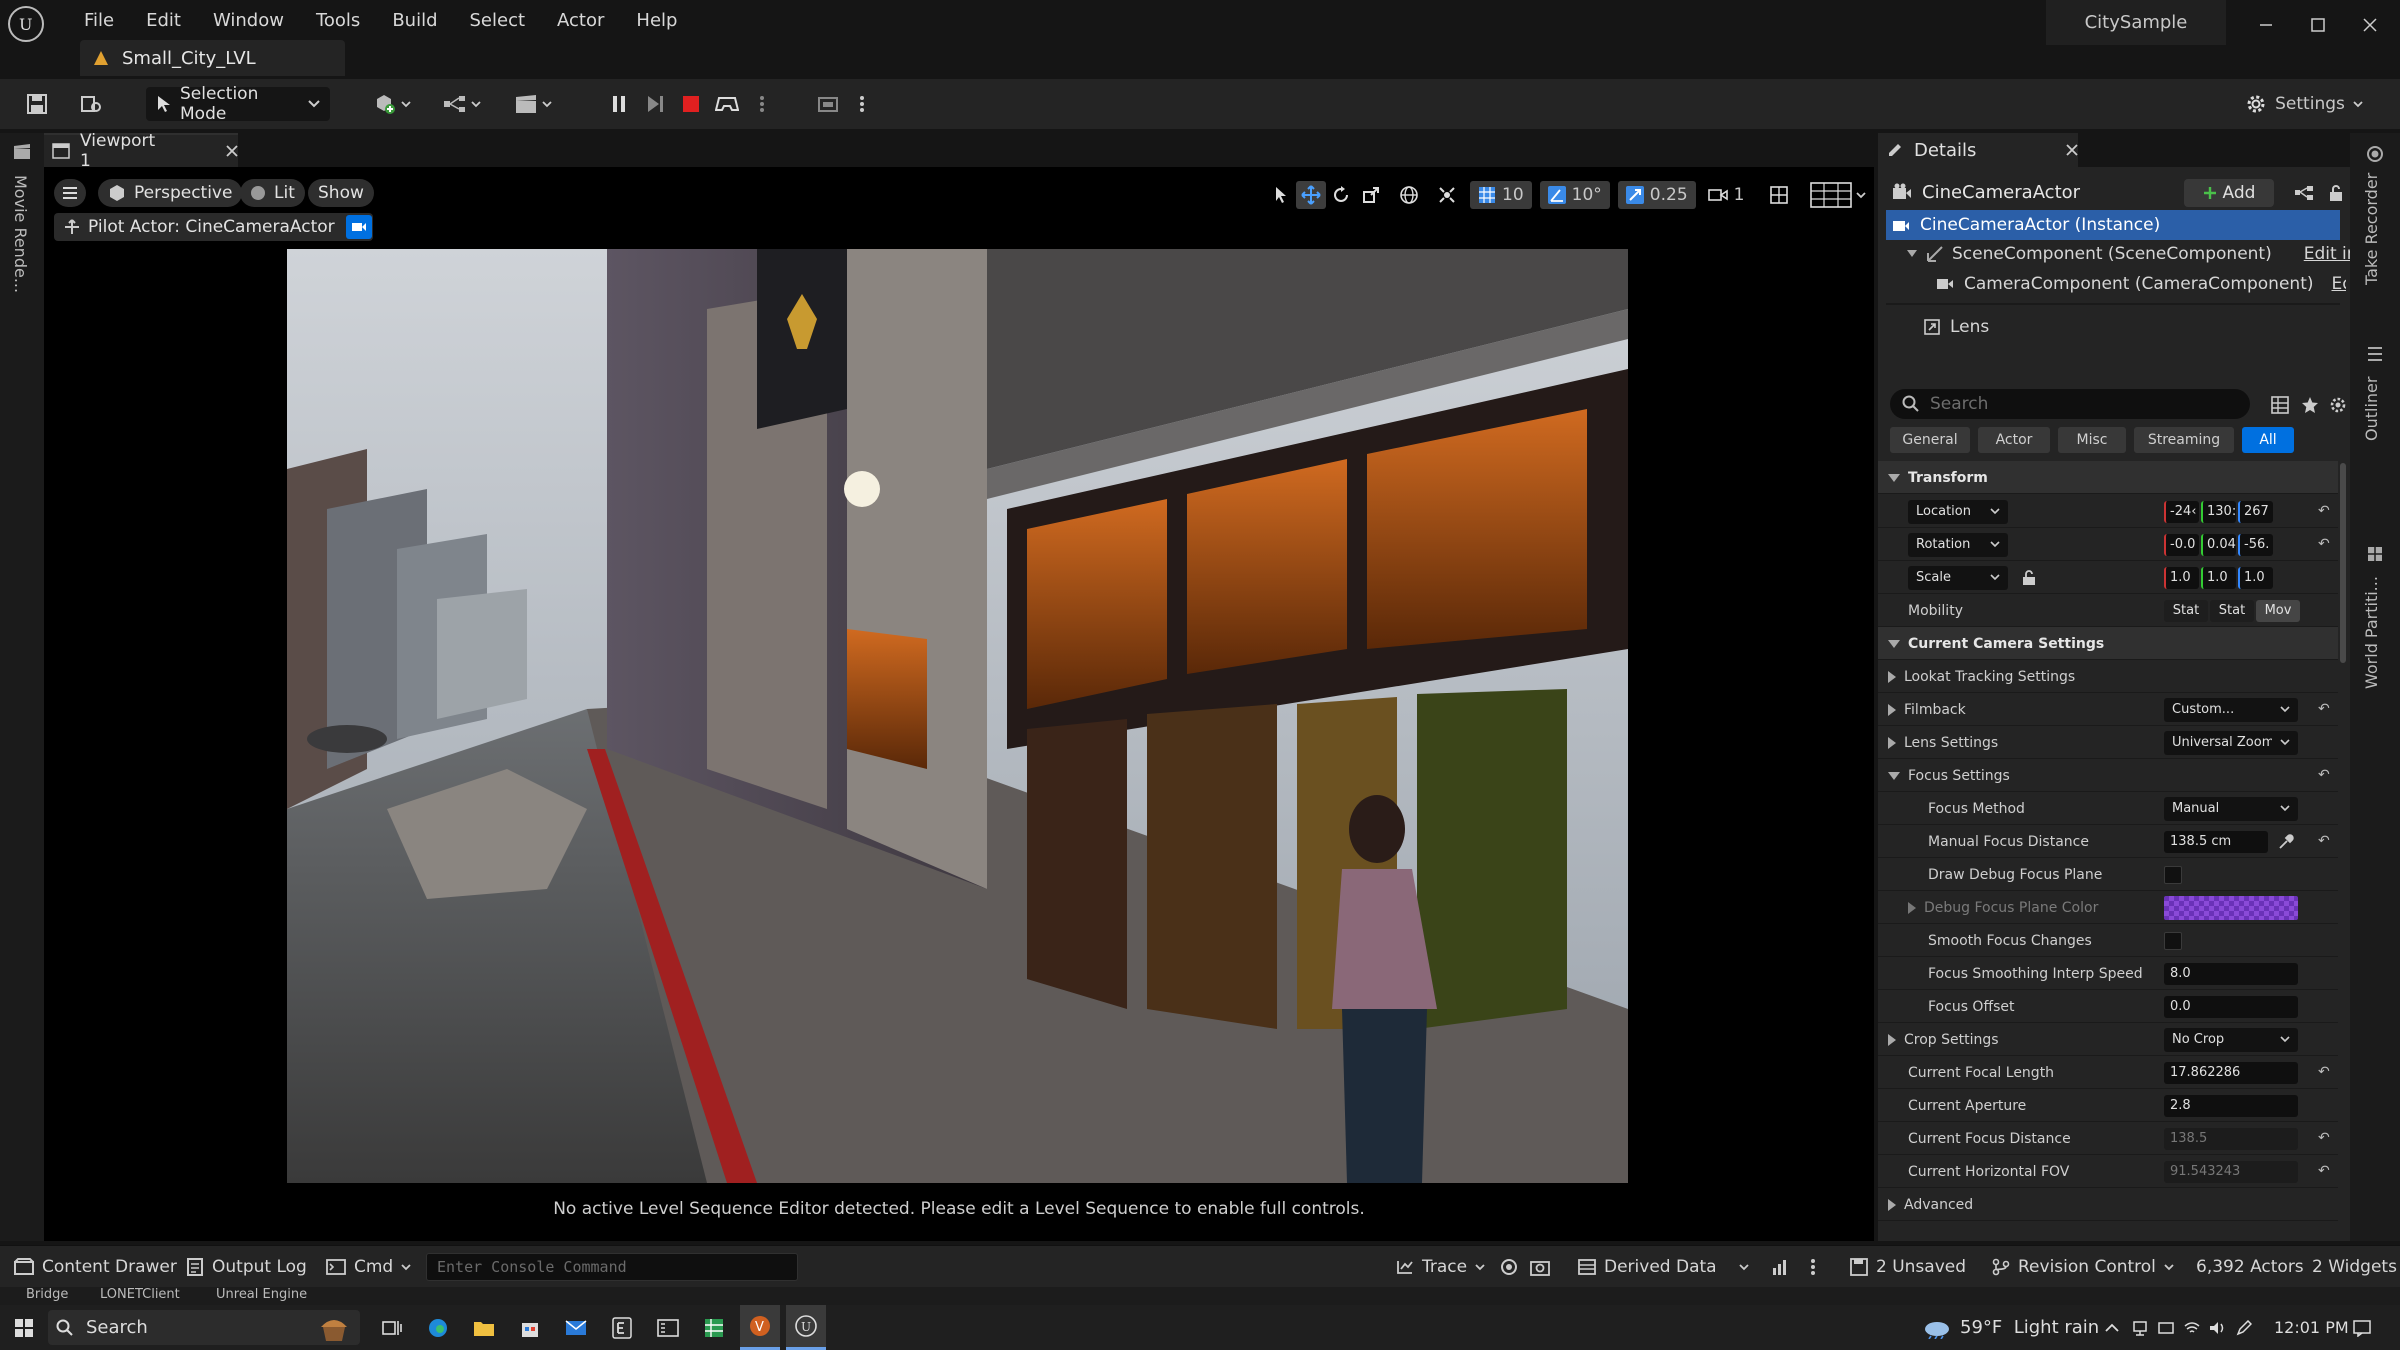  I want to click on screenshot-icon, so click(1540, 1267).